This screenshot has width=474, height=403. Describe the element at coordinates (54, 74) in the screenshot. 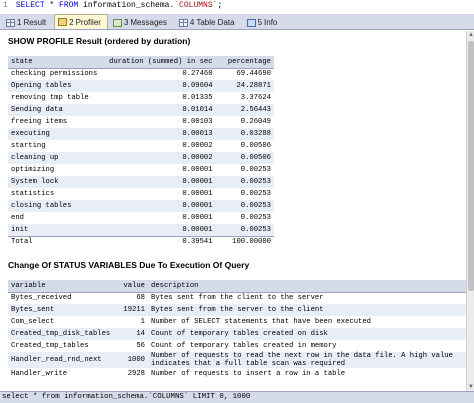

I see `cell-state: checking permissions` at that location.